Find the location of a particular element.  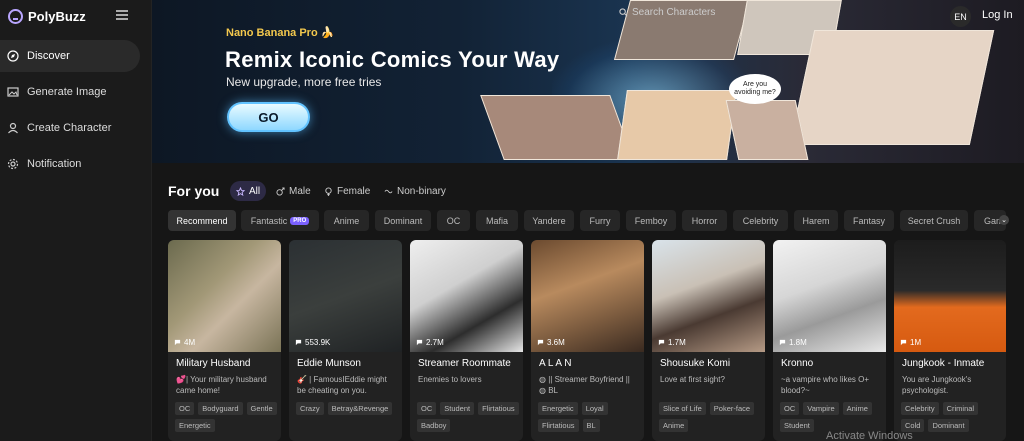

tag-mafia: Mafia is located at coordinates (497, 220).